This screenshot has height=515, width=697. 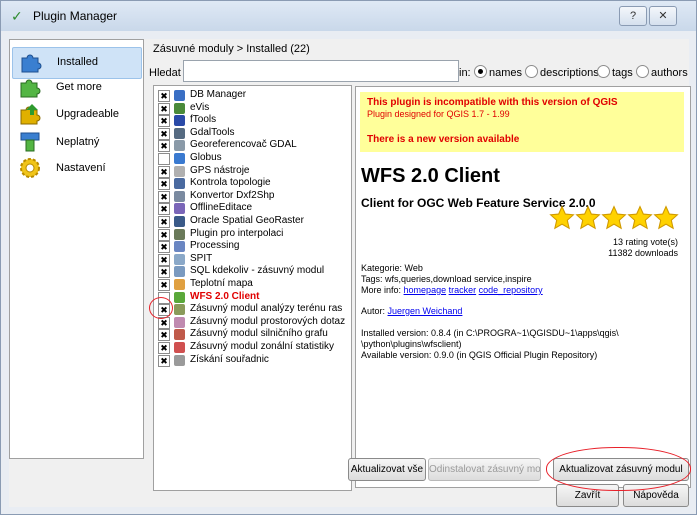 I want to click on title-bar: ✓ Plugin Manager ? ✕, so click(x=348, y=16).